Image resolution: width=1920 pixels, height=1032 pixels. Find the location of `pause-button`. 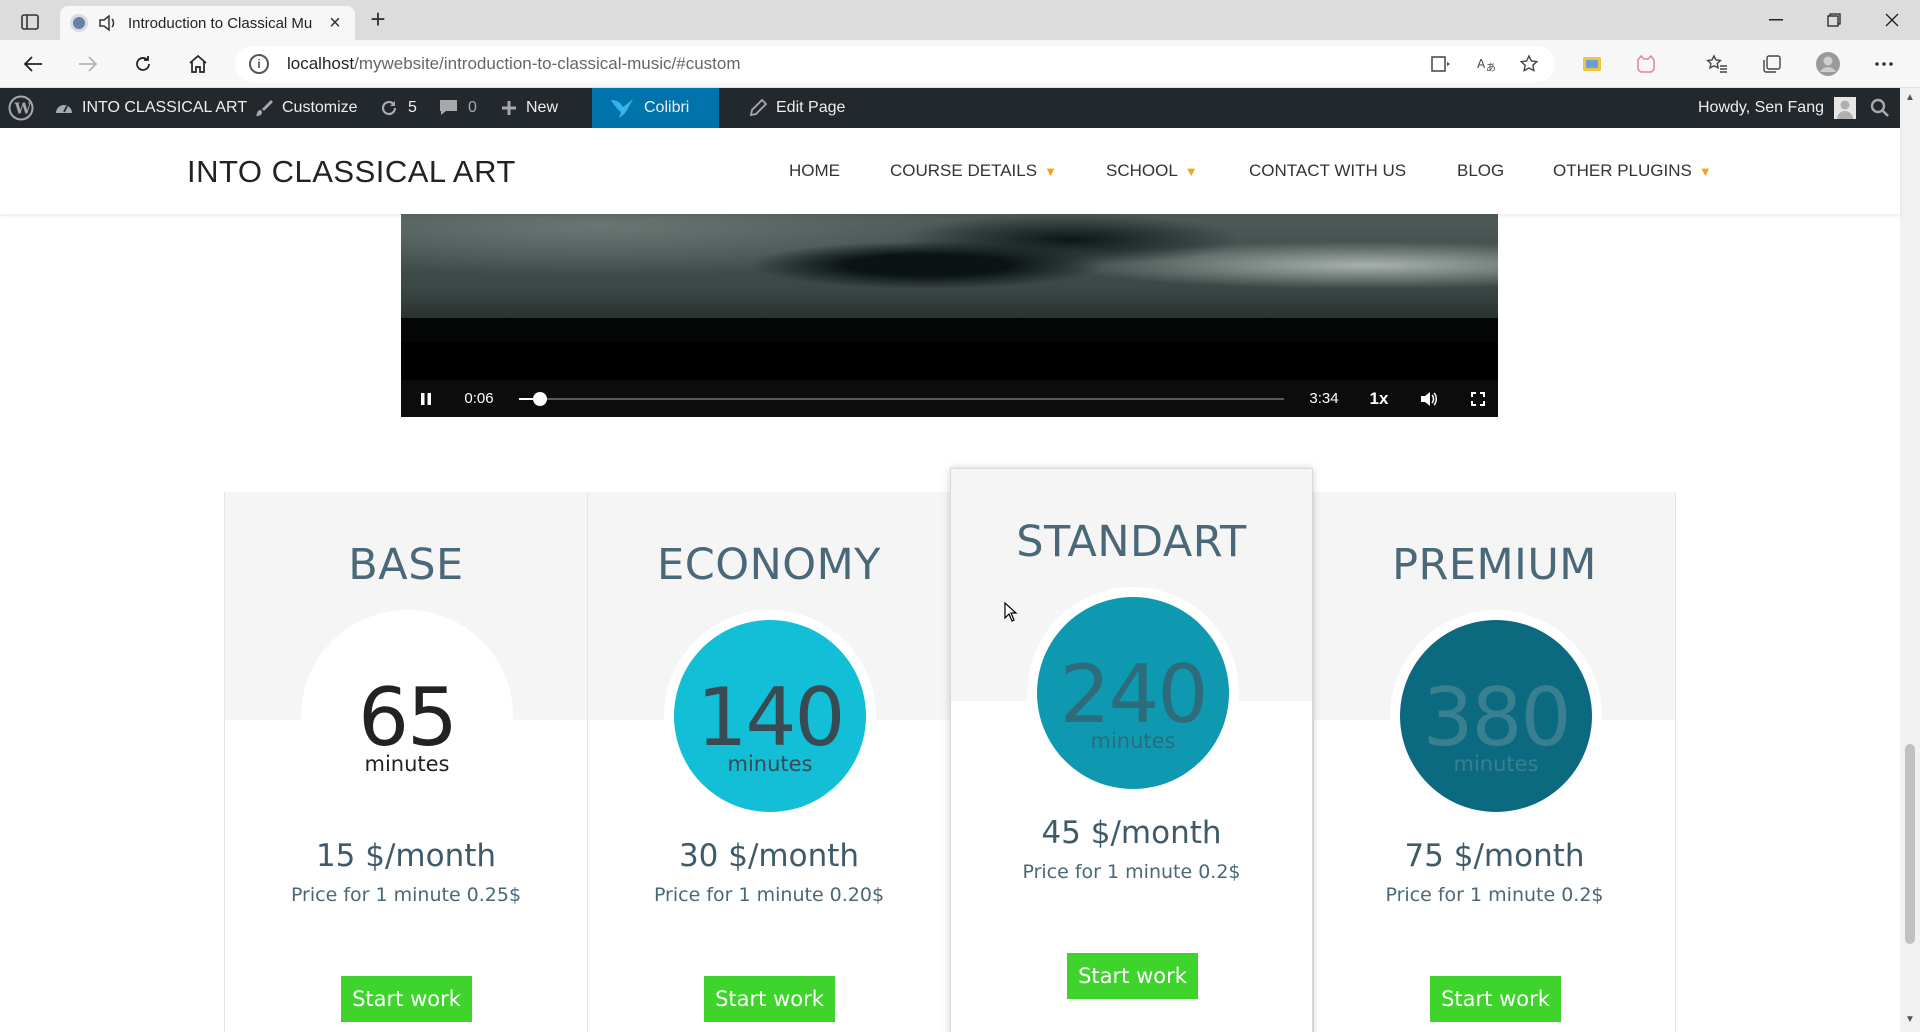

pause-button is located at coordinates (426, 398).